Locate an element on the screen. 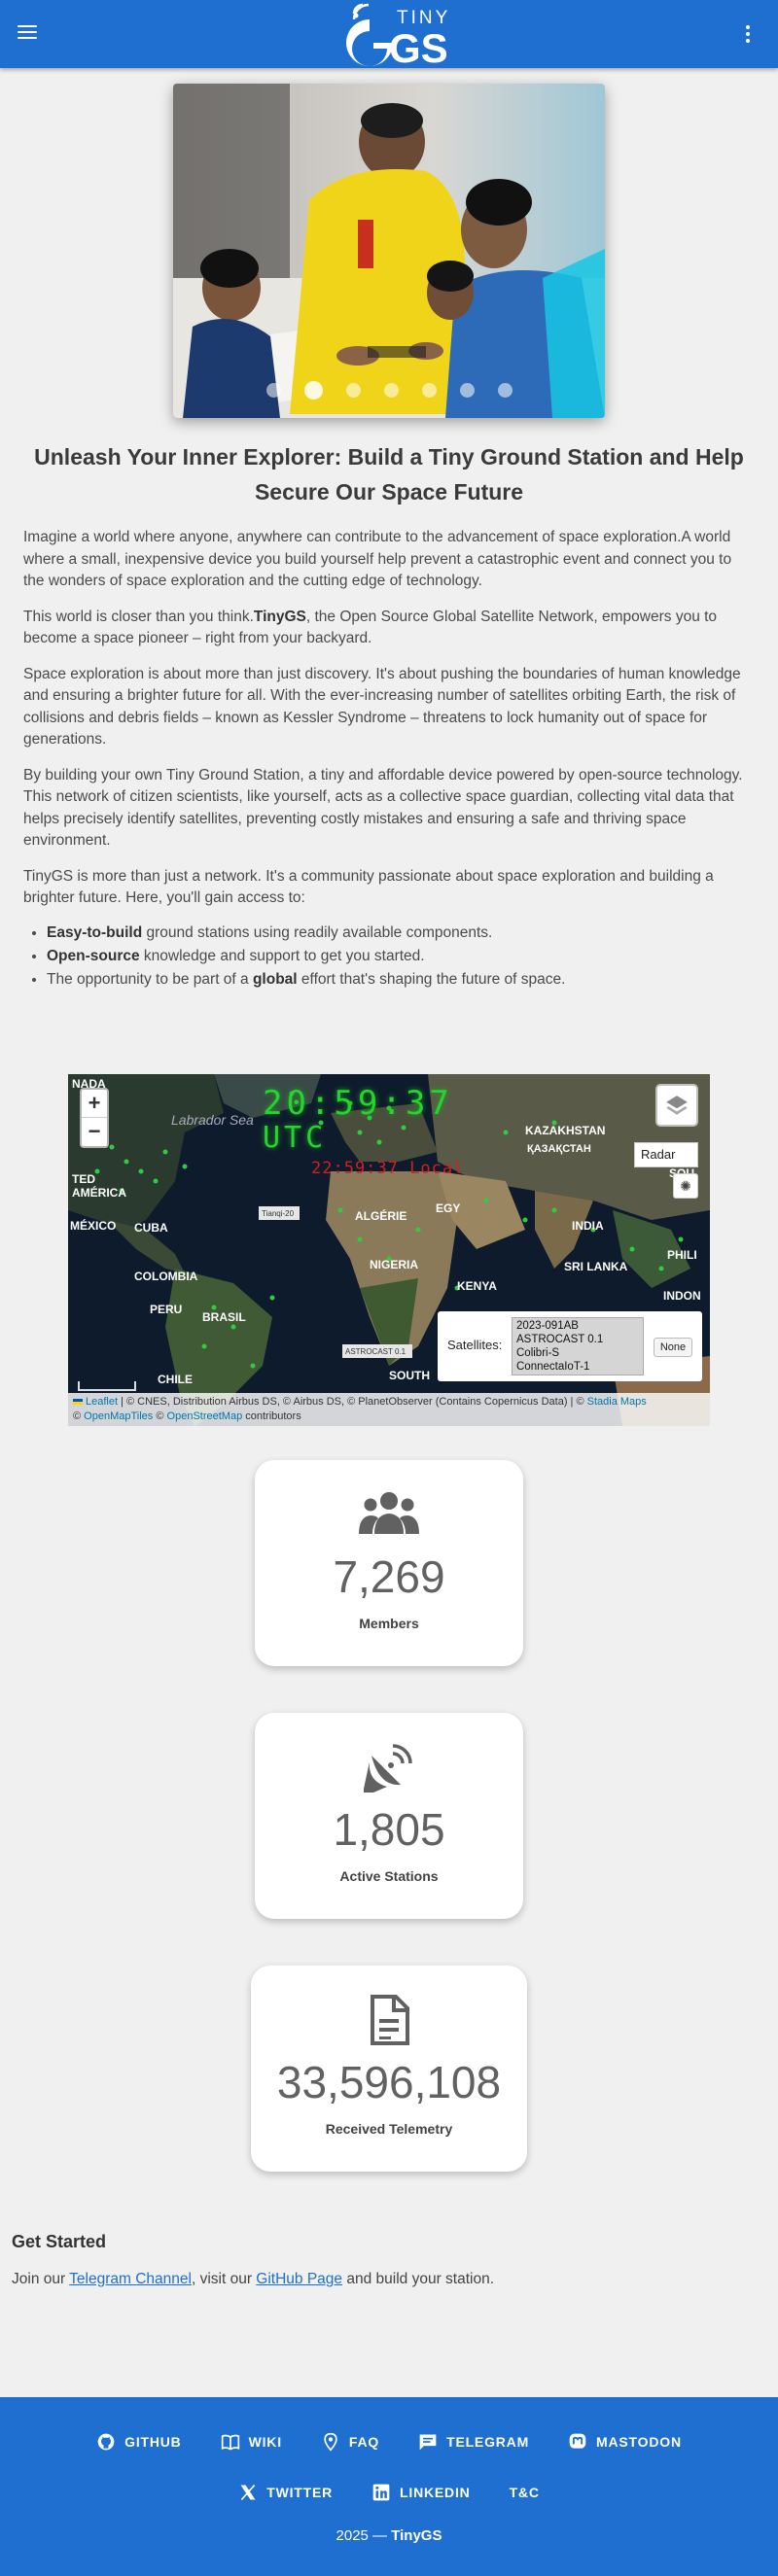 The height and width of the screenshot is (2576, 778). satellites-label: Satellites: is located at coordinates (475, 1345).